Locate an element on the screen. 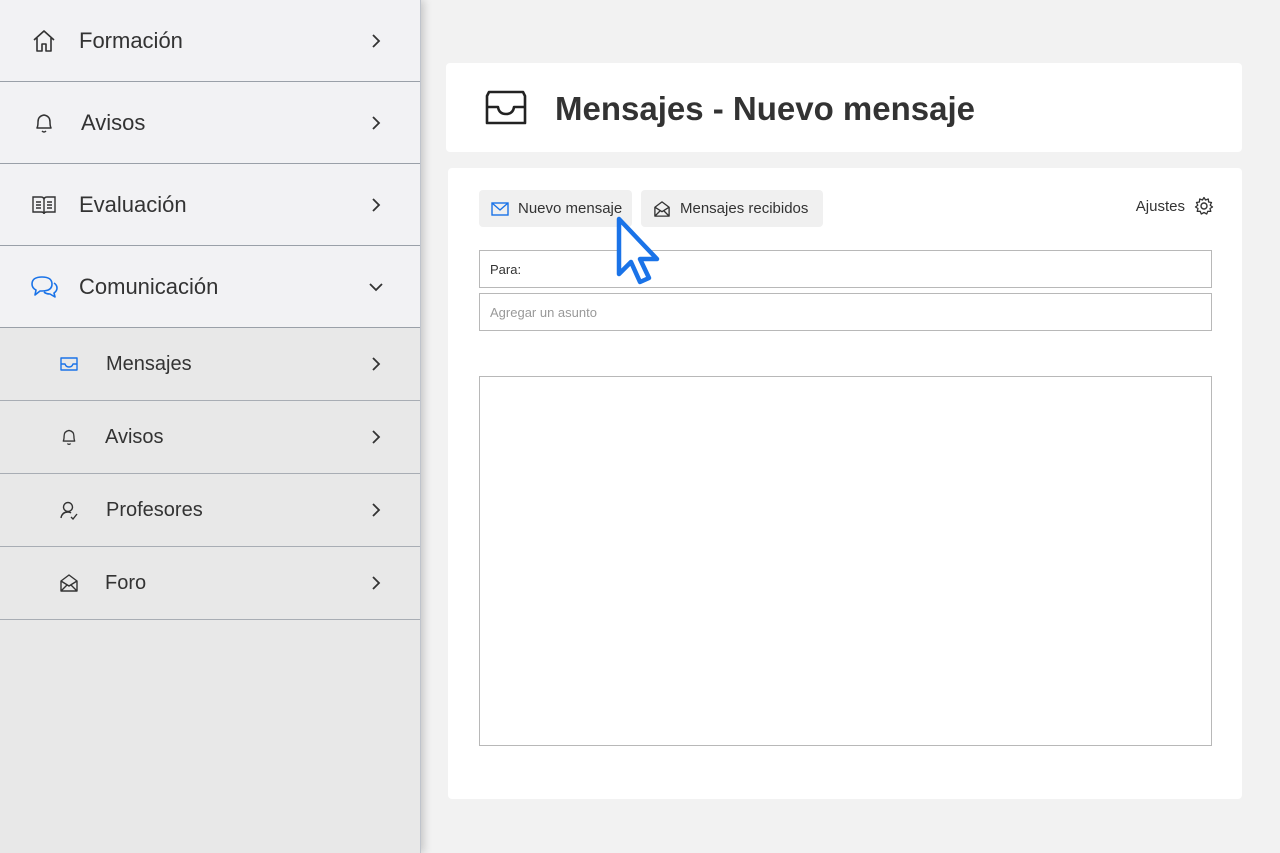 Image resolution: width=1280 pixels, height=853 pixels. sidebar-item-evaluacion: Evaluación is located at coordinates (210, 205).